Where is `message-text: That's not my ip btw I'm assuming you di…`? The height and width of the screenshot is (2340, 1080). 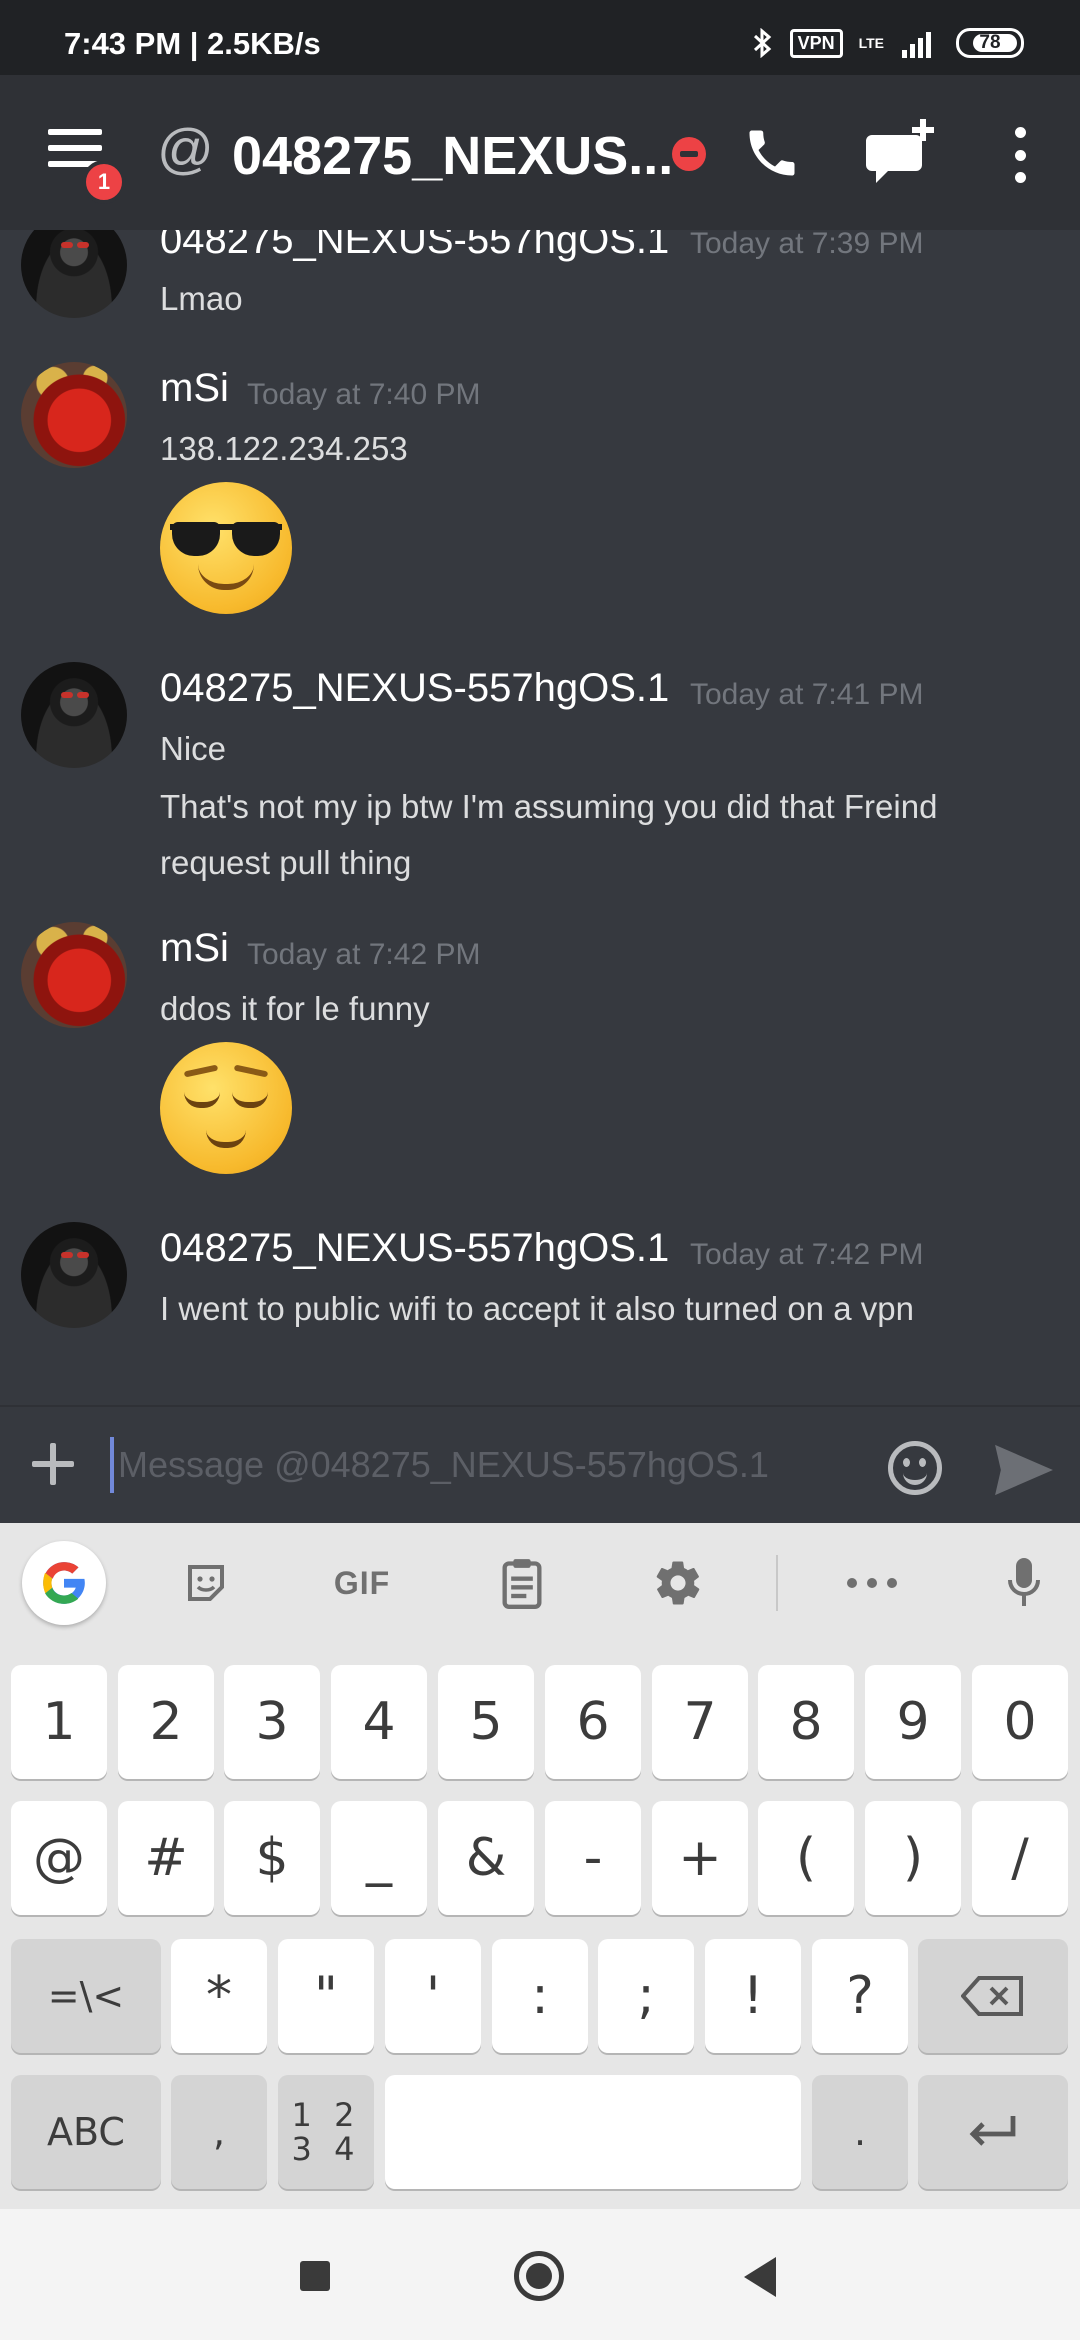 message-text: That's not my ip btw I'm assuming you di… is located at coordinates (549, 806).